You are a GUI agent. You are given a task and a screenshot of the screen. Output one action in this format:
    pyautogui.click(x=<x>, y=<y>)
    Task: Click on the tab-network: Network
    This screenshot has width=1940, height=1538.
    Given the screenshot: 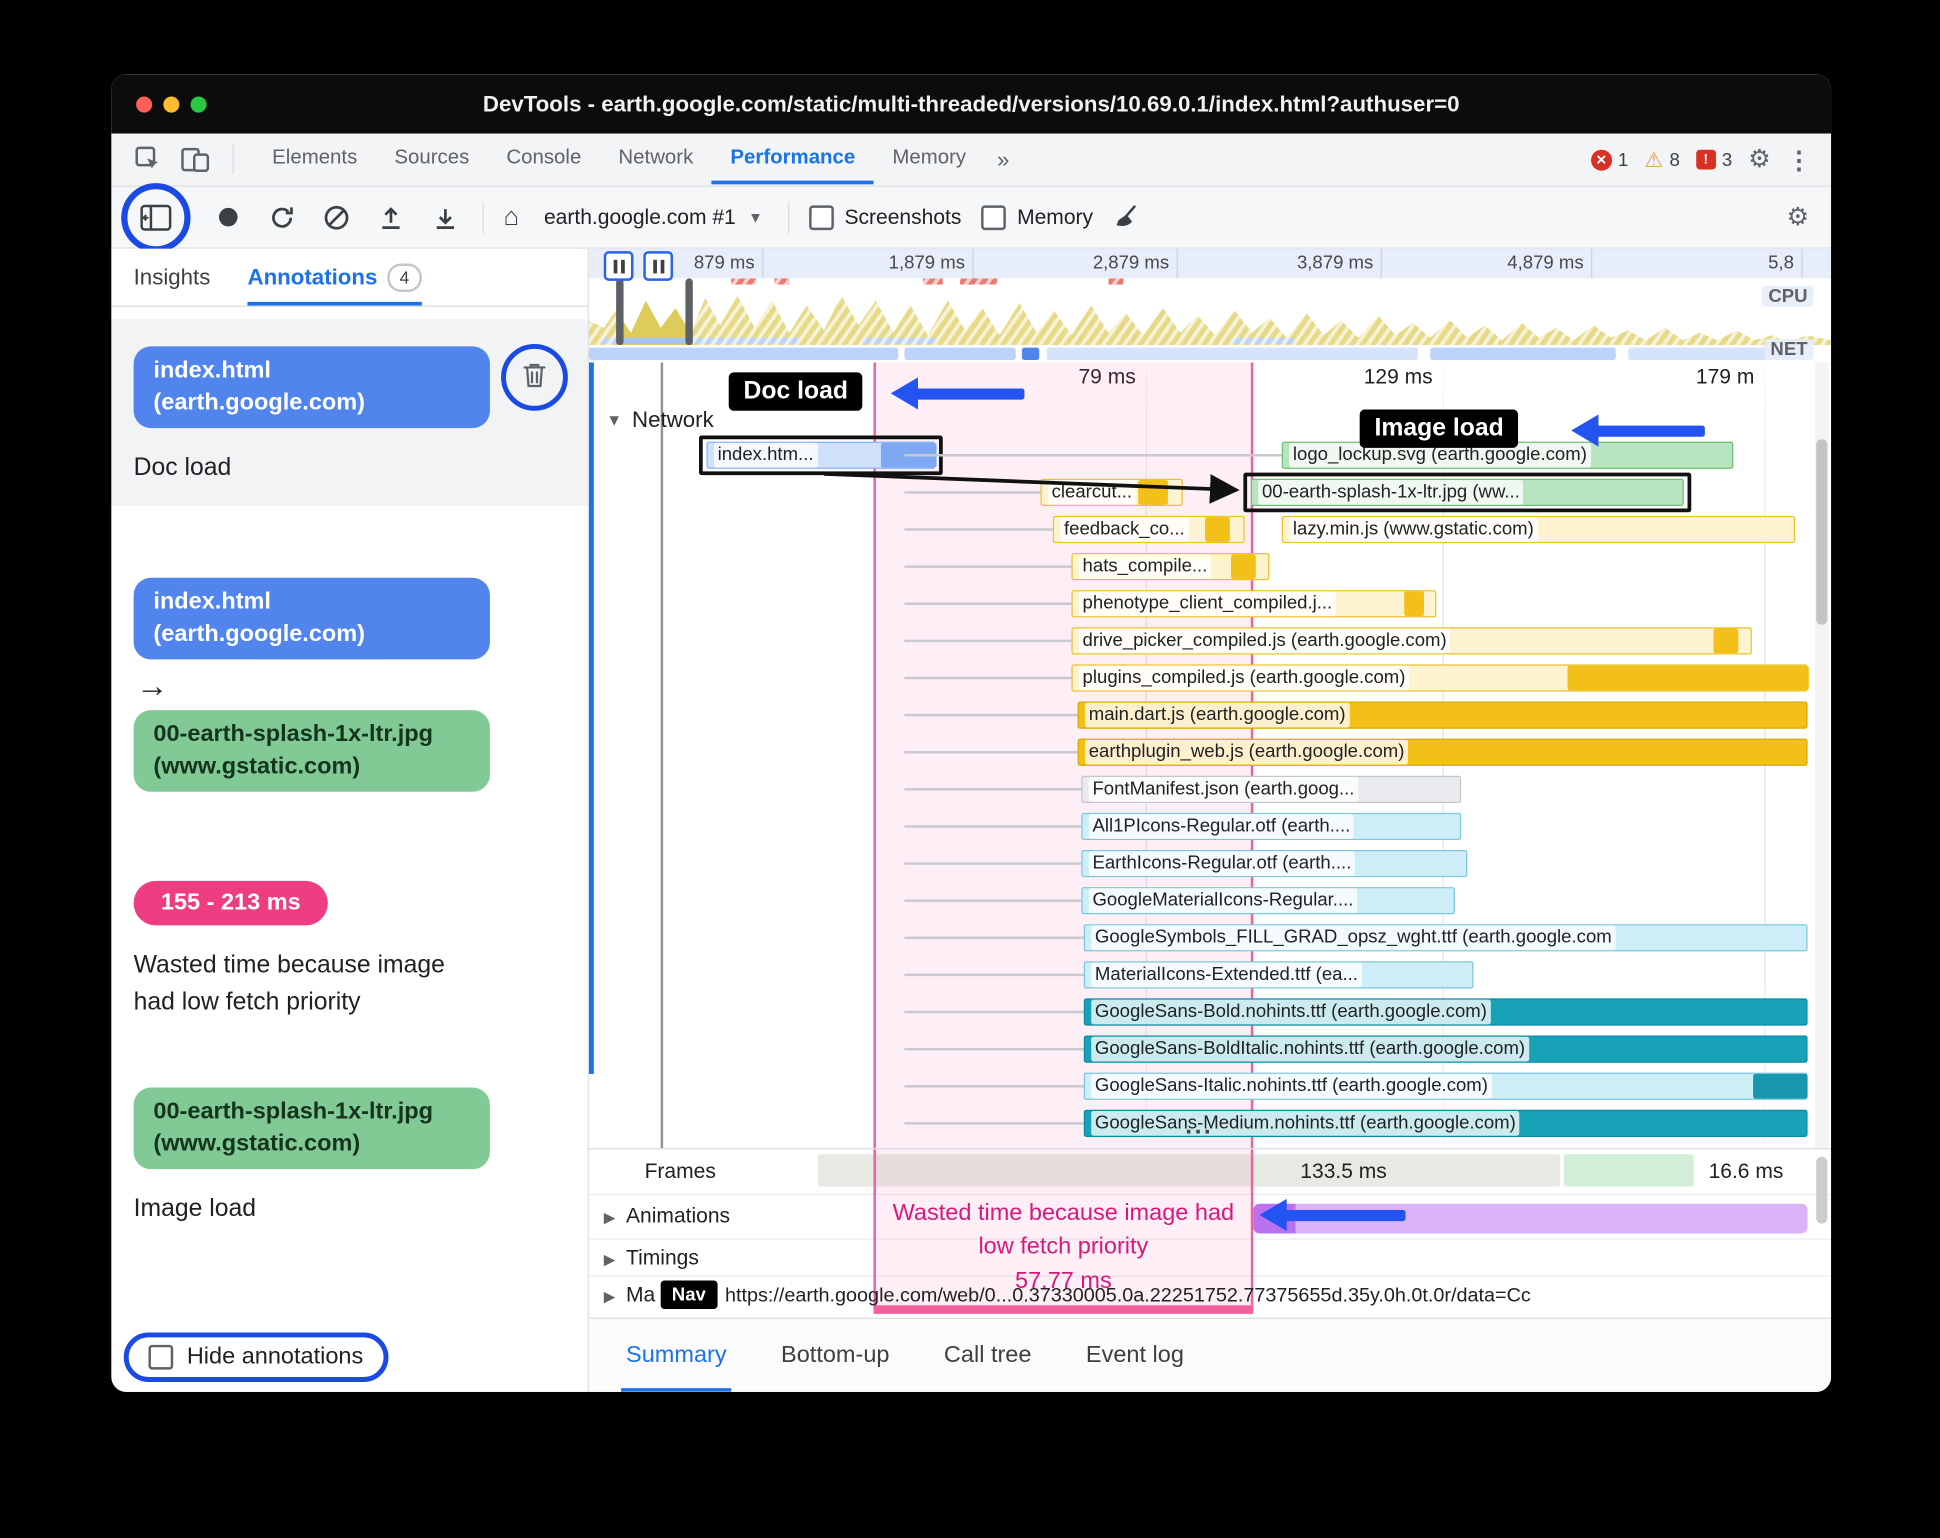 What is the action you would take?
    pyautogui.click(x=656, y=159)
    